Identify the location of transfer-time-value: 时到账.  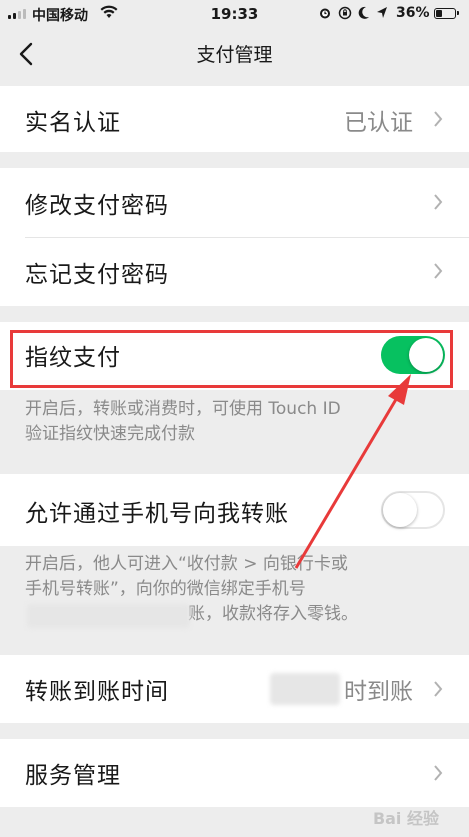
(378, 692).